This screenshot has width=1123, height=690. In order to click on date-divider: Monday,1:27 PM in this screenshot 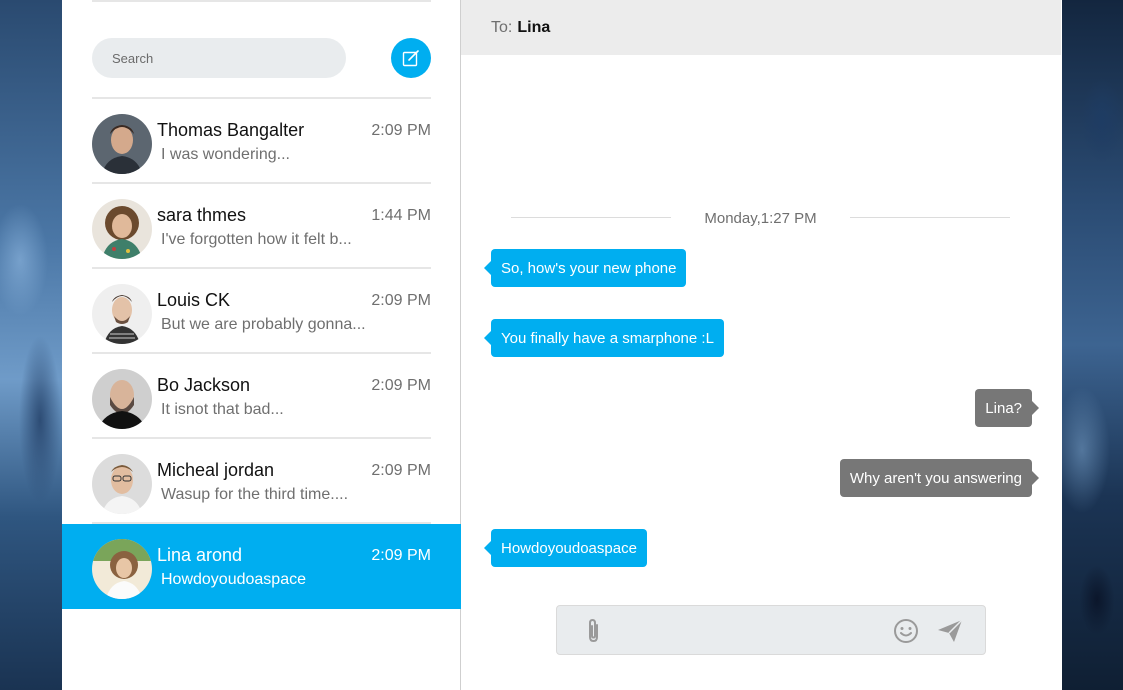, I will do `click(760, 218)`.